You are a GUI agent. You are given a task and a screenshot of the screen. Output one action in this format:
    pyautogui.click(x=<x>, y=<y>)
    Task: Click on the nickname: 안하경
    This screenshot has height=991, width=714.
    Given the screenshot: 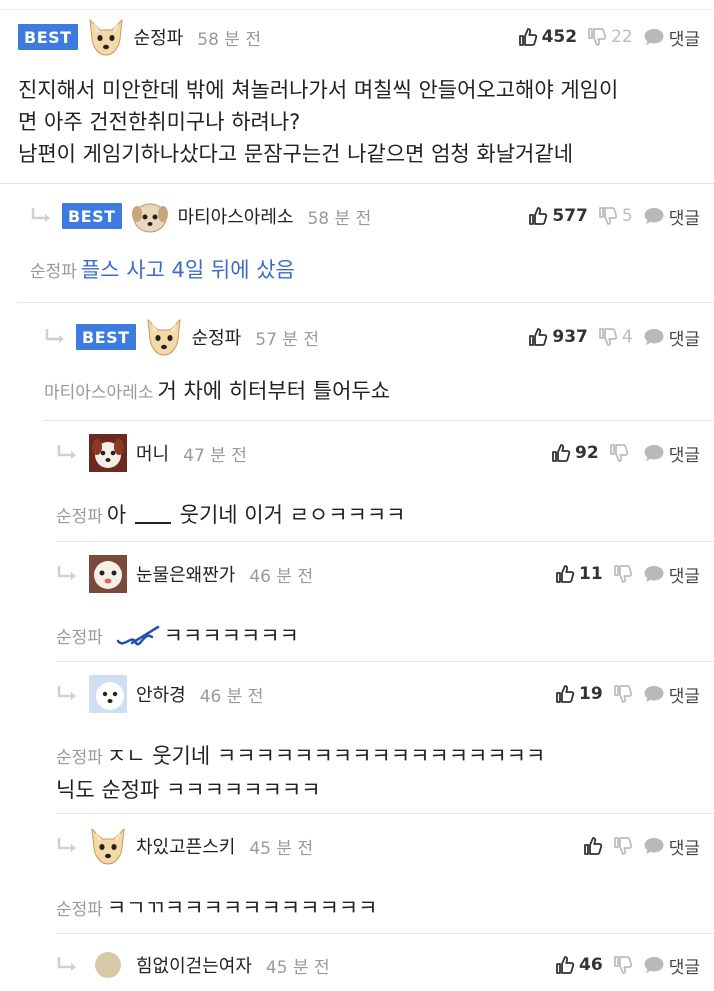 What is the action you would take?
    pyautogui.click(x=161, y=694)
    